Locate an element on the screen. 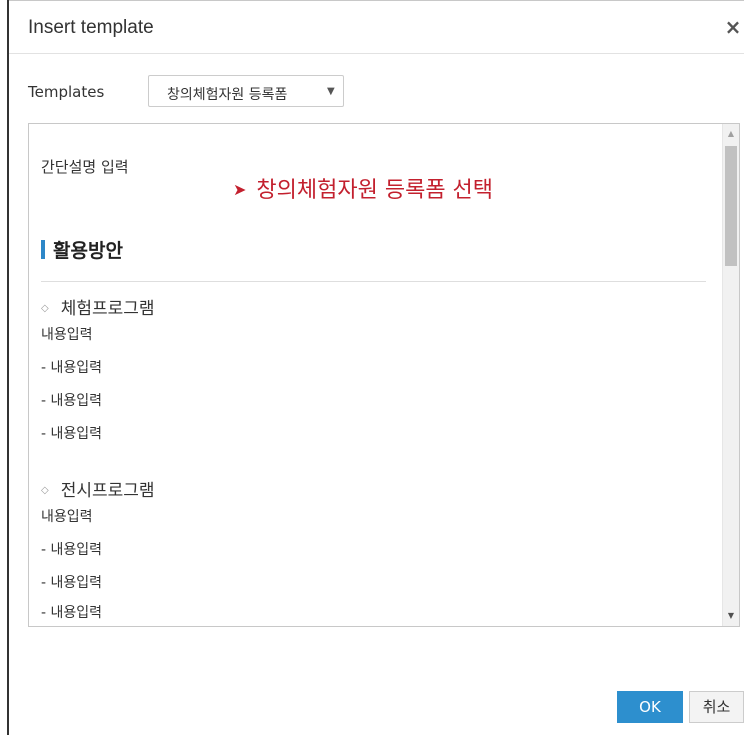  dialog-header: Insert template × is located at coordinates (376, 27).